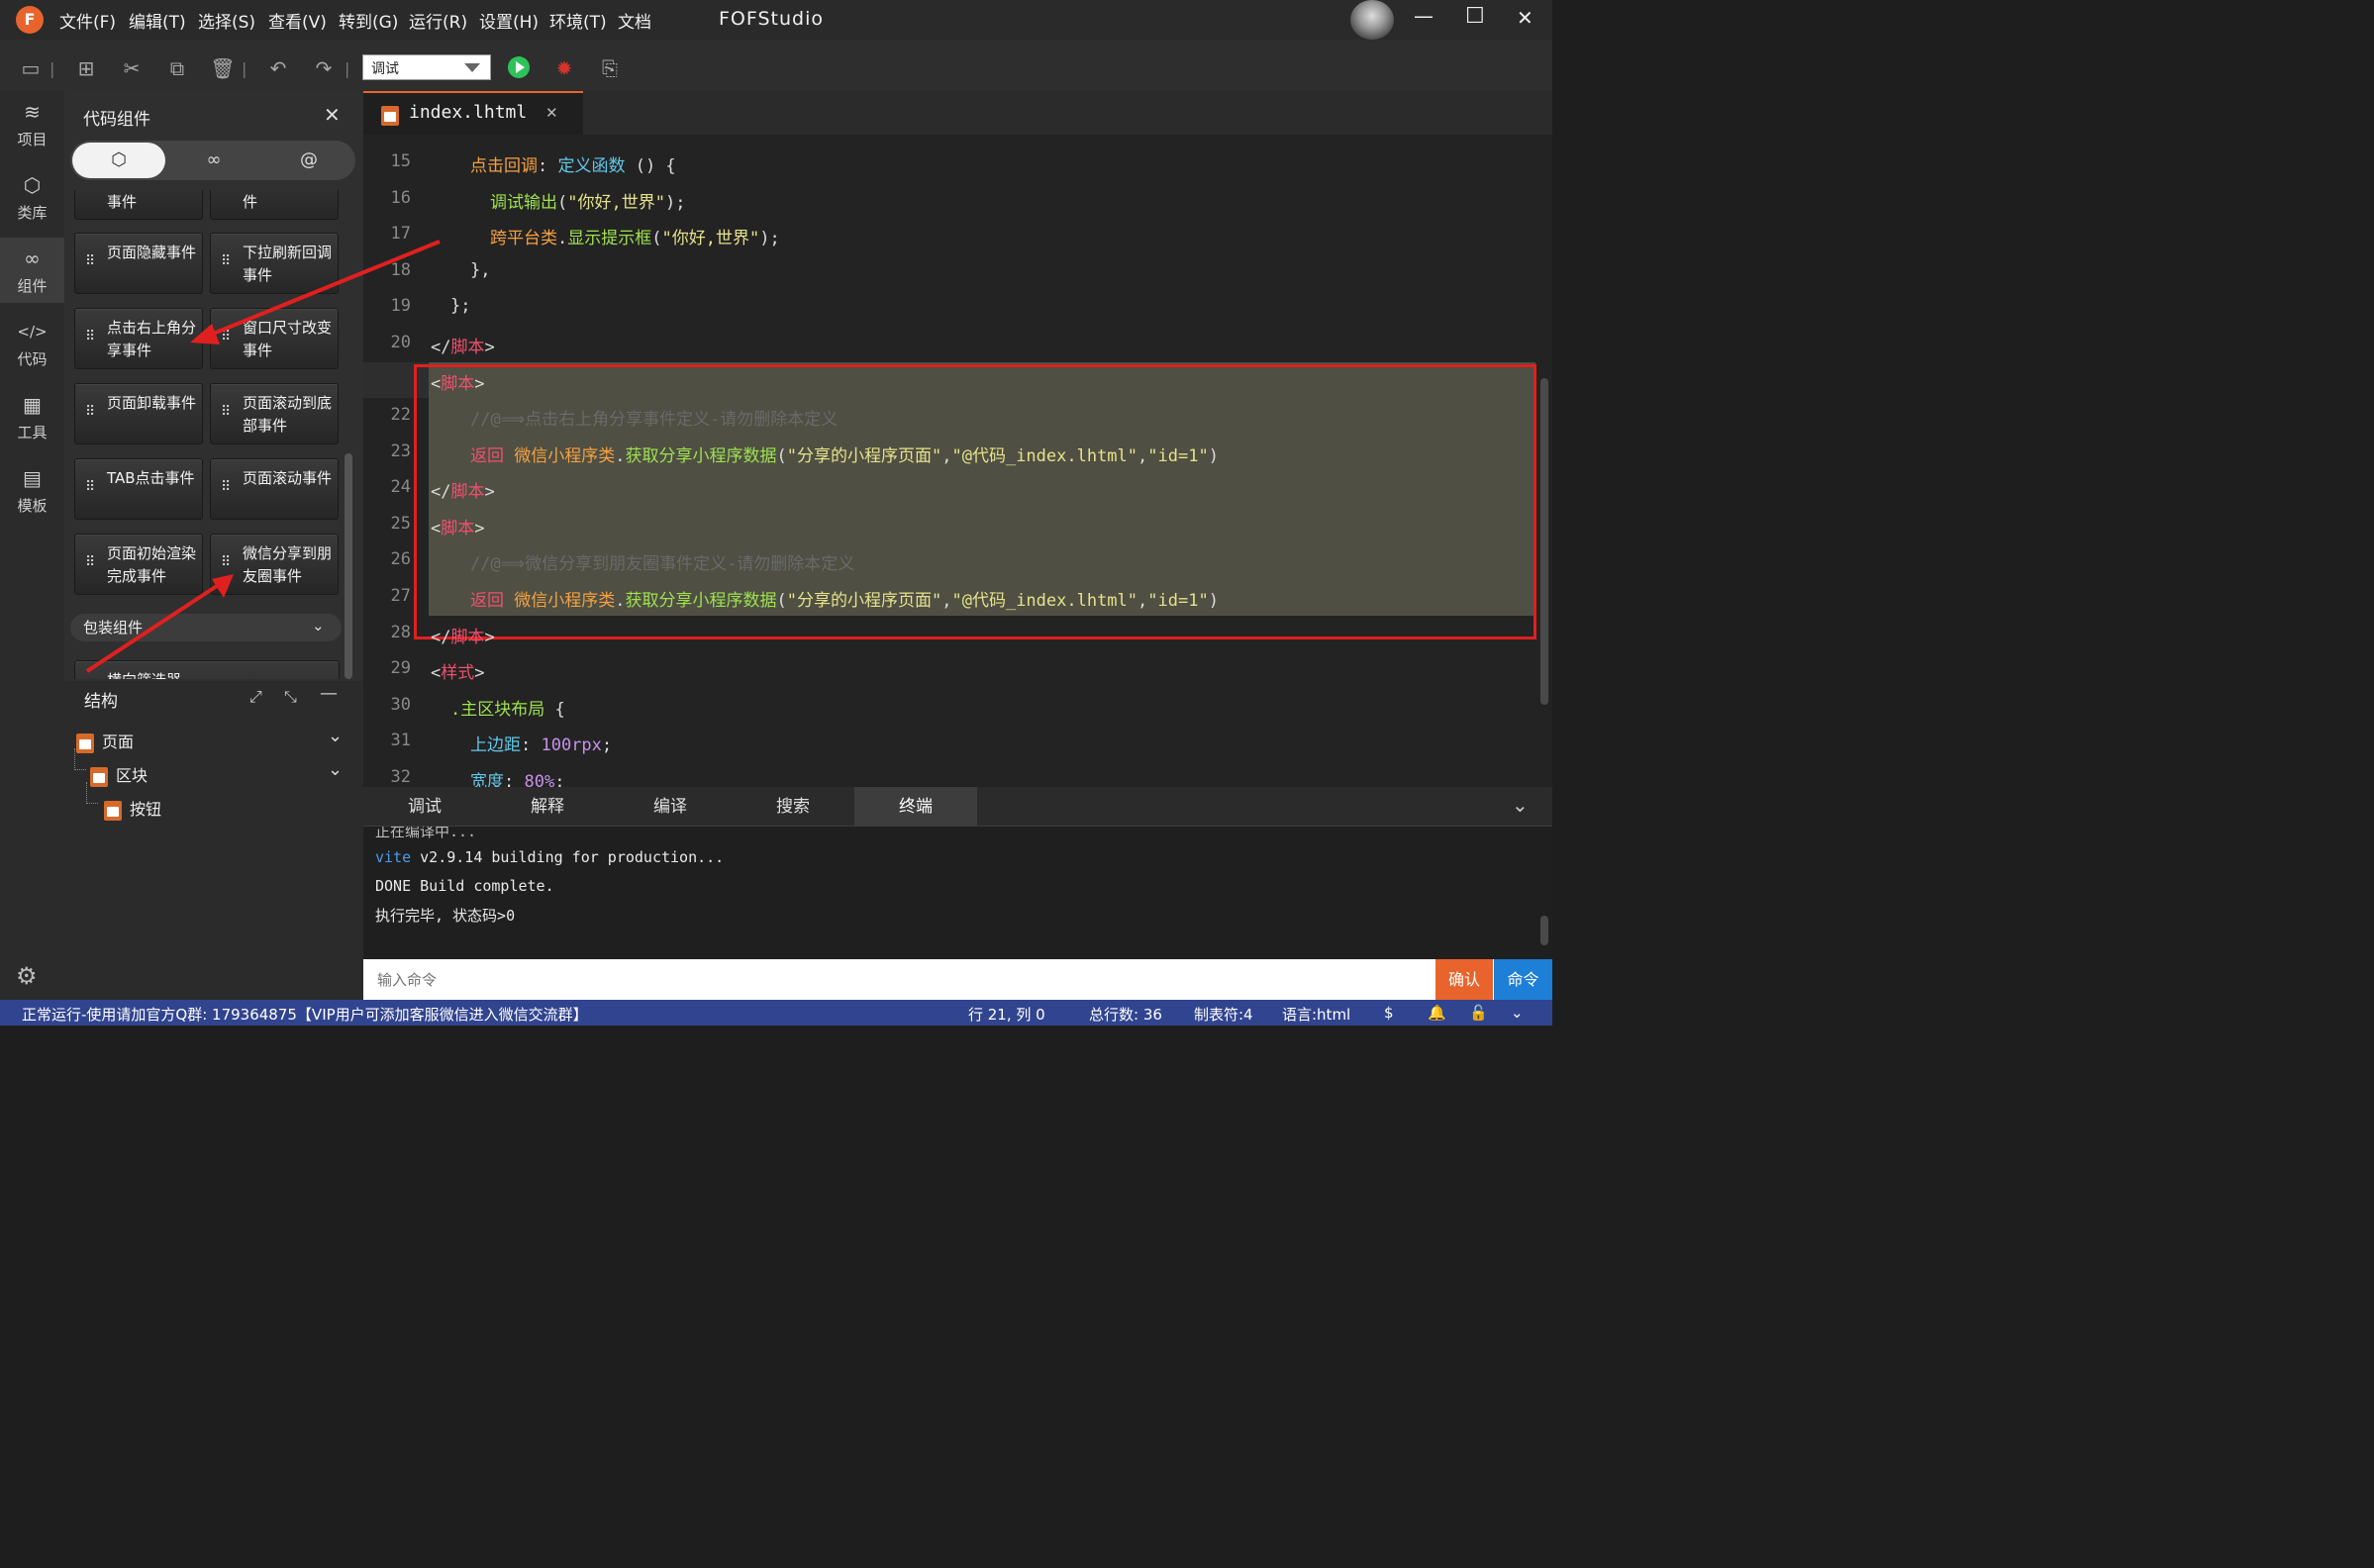  I want to click on component-card: ⠿ 页面隐藏事件, so click(138, 263).